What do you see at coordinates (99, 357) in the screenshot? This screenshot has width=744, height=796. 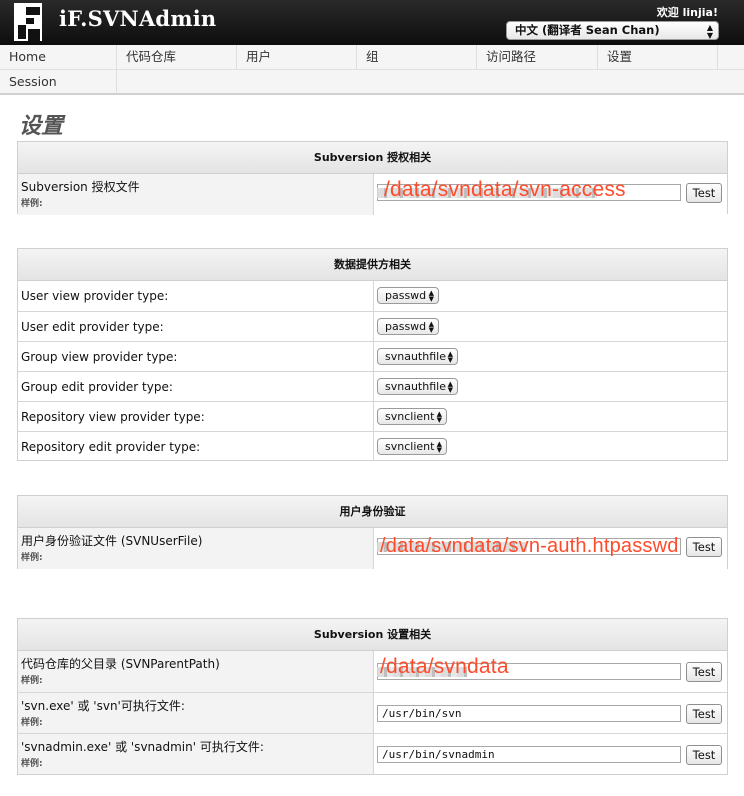 I see `field-label: Group view provider type:` at bounding box center [99, 357].